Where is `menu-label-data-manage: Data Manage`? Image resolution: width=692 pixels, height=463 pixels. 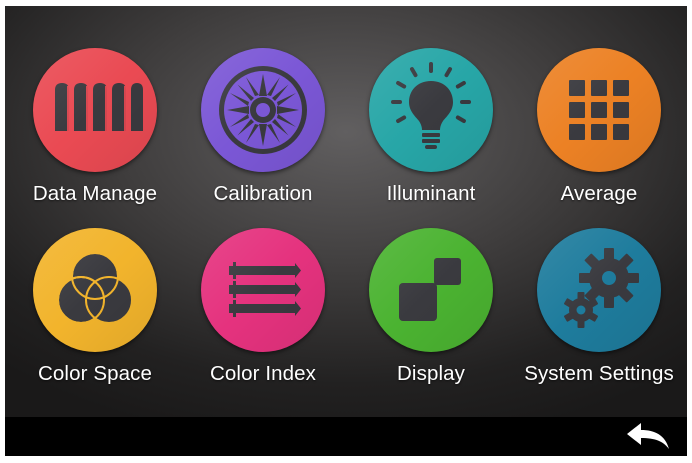 menu-label-data-manage: Data Manage is located at coordinates (95, 193).